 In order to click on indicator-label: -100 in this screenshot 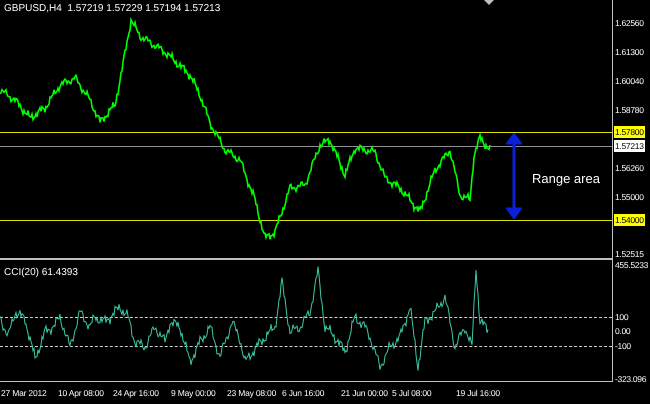, I will do `click(623, 346)`.